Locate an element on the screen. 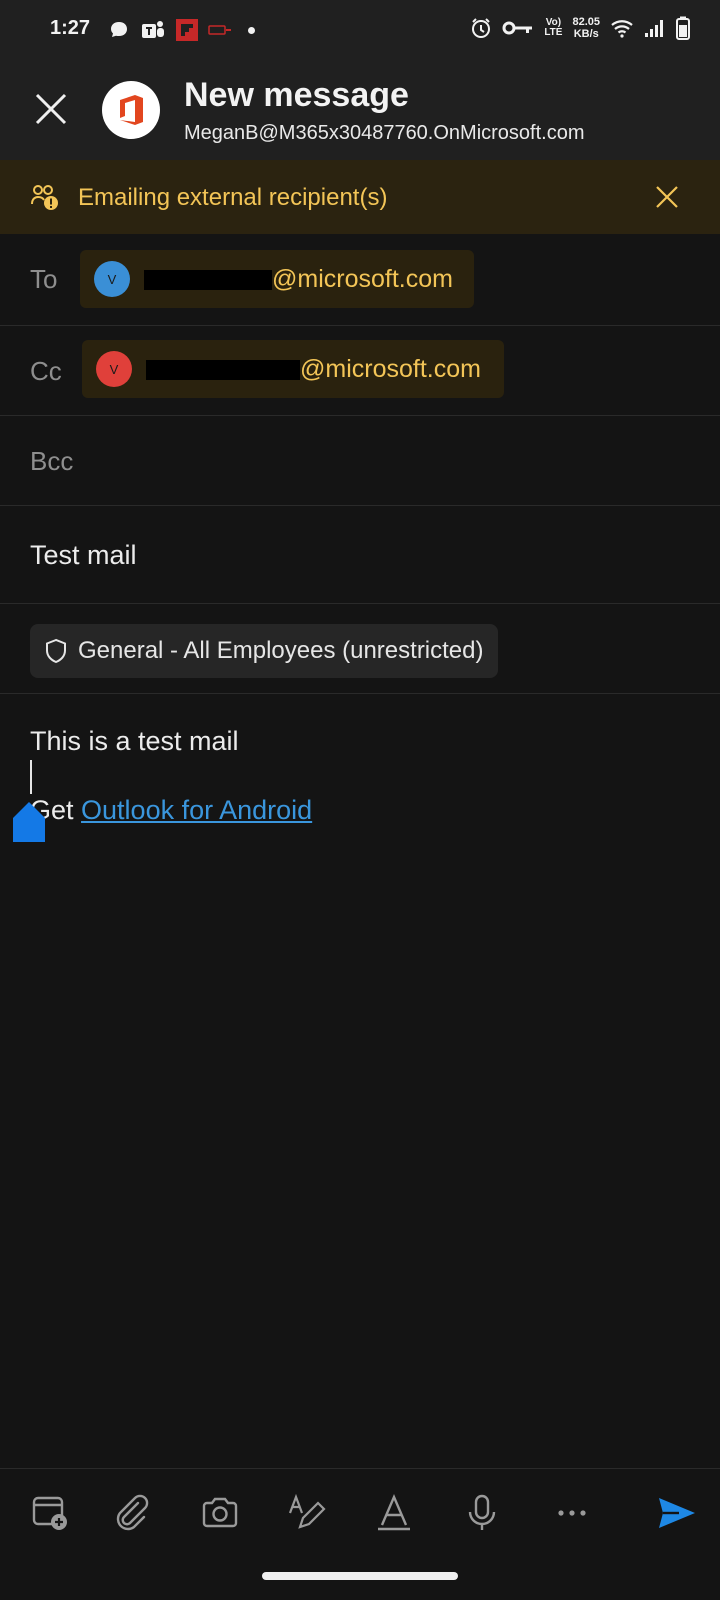  volte-indicator: Vo) LTE is located at coordinates (553, 27).